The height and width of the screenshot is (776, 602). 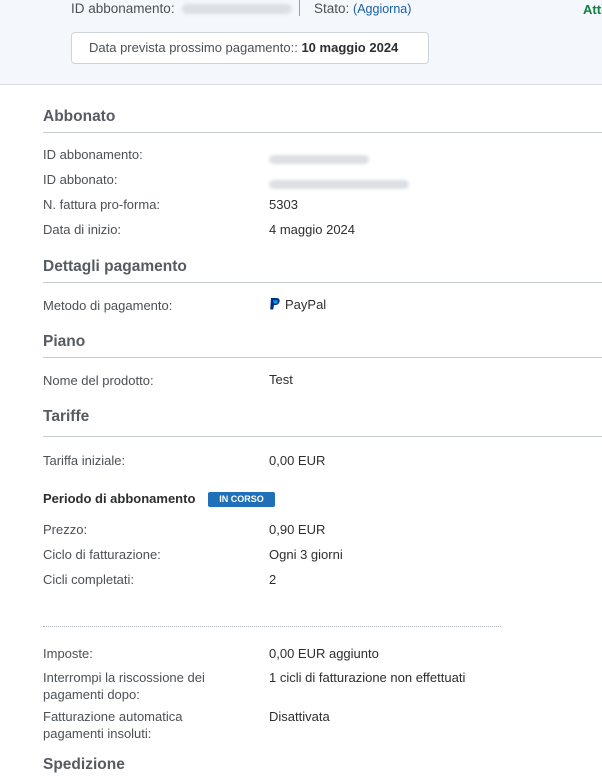 What do you see at coordinates (275, 304) in the screenshot?
I see `paypal-icon` at bounding box center [275, 304].